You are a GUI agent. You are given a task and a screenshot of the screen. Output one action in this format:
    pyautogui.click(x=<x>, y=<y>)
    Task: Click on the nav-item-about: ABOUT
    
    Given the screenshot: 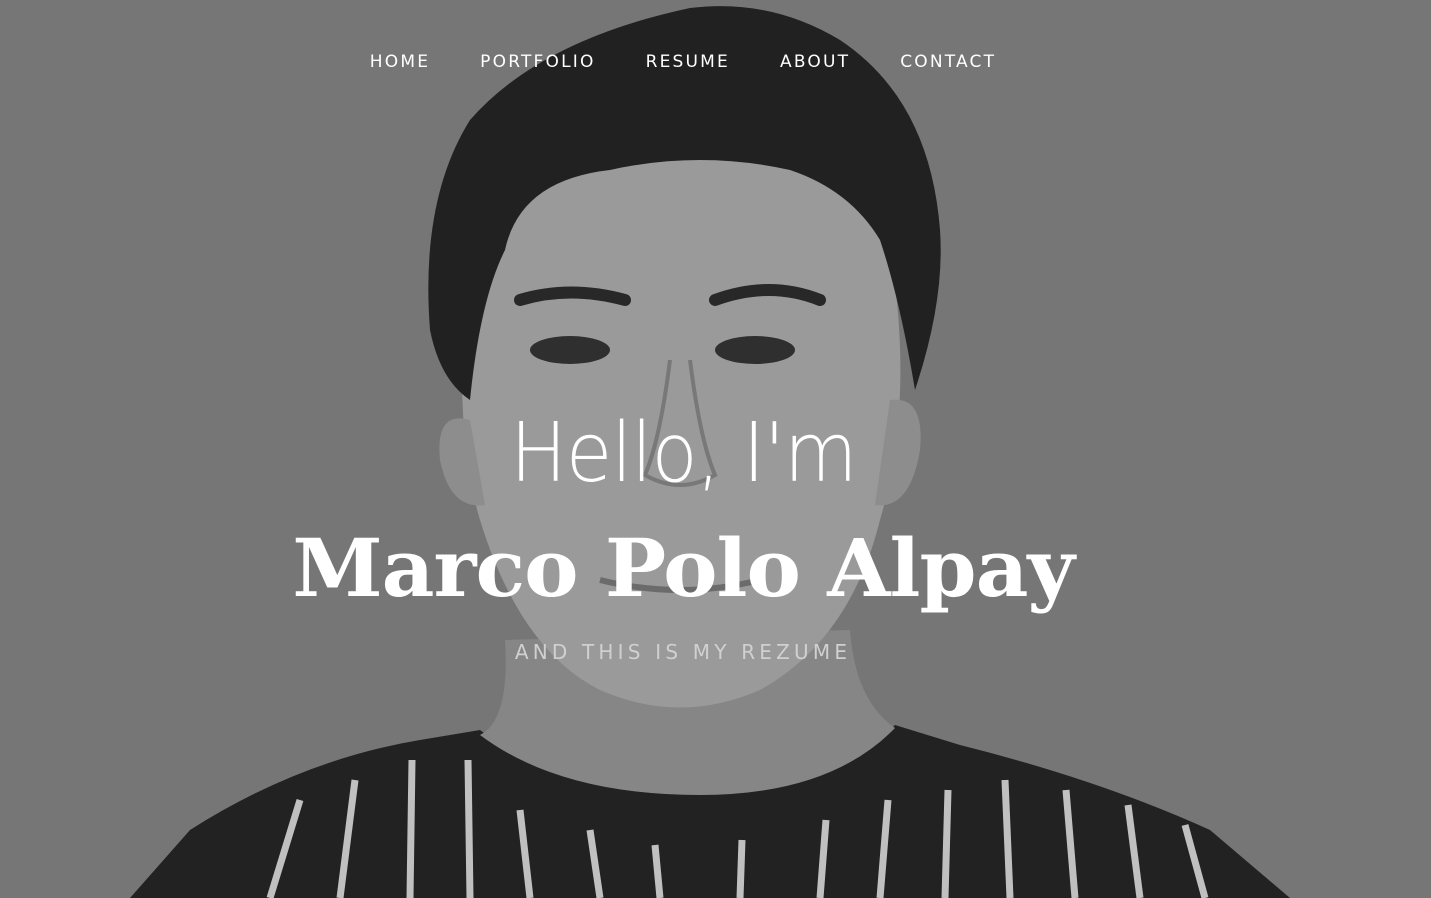 What is the action you would take?
    pyautogui.click(x=815, y=62)
    